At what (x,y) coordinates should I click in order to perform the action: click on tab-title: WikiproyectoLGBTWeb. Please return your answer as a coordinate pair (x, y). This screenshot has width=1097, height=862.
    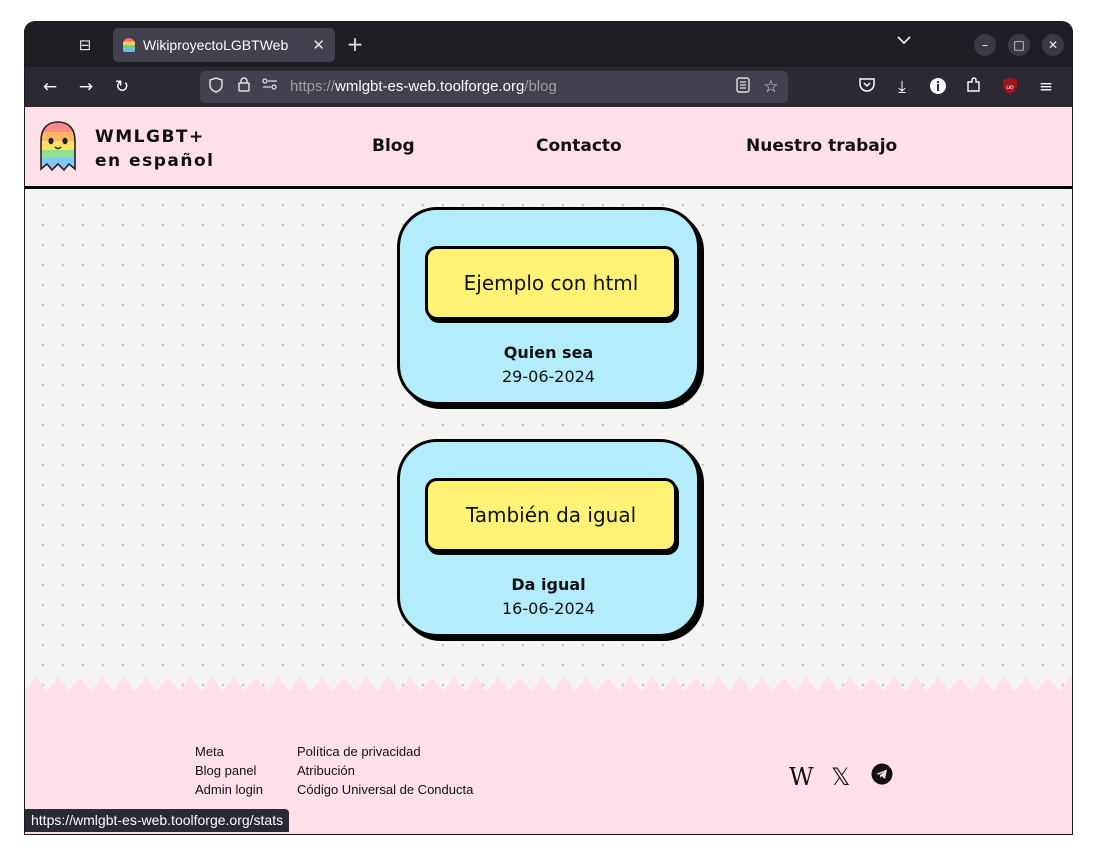
    Looking at the image, I should click on (216, 45).